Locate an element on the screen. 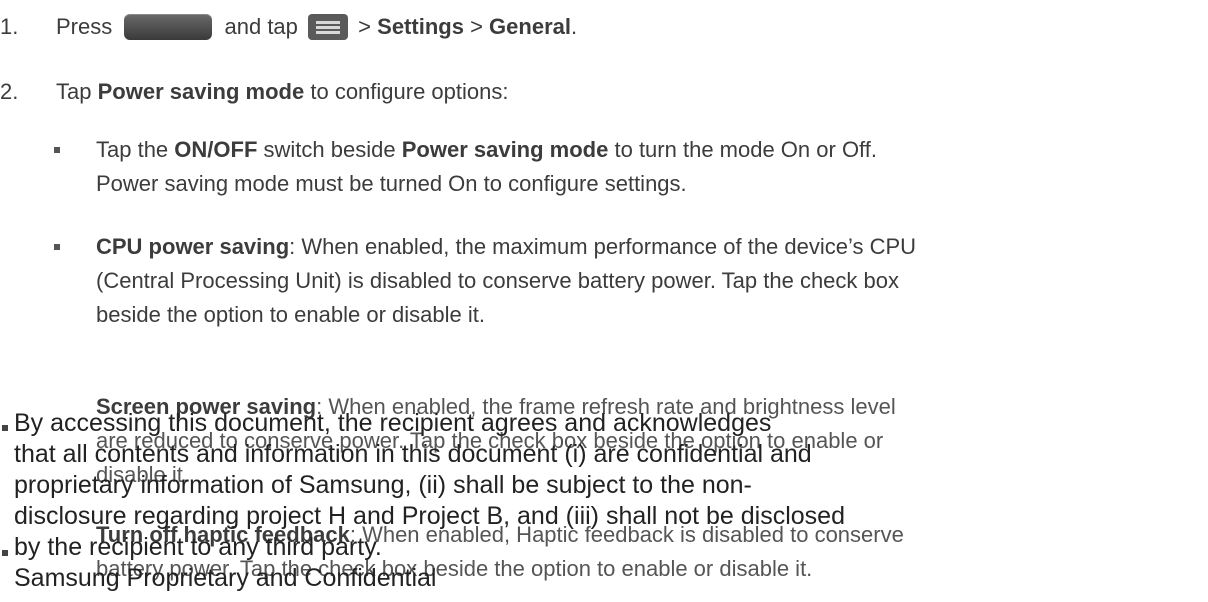  general-label: General is located at coordinates (530, 26).